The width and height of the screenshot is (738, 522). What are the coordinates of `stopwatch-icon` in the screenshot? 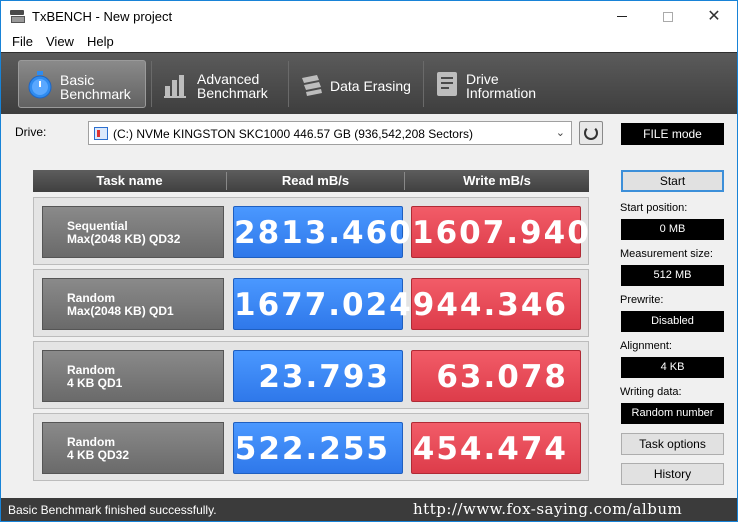 It's located at (40, 85).